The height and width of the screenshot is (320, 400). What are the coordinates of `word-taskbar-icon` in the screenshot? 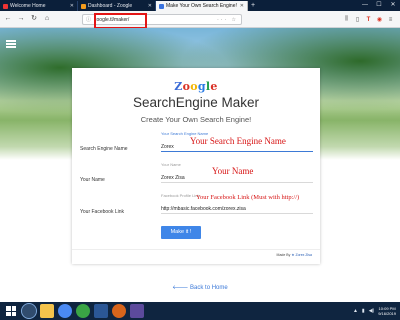 It's located at (101, 311).